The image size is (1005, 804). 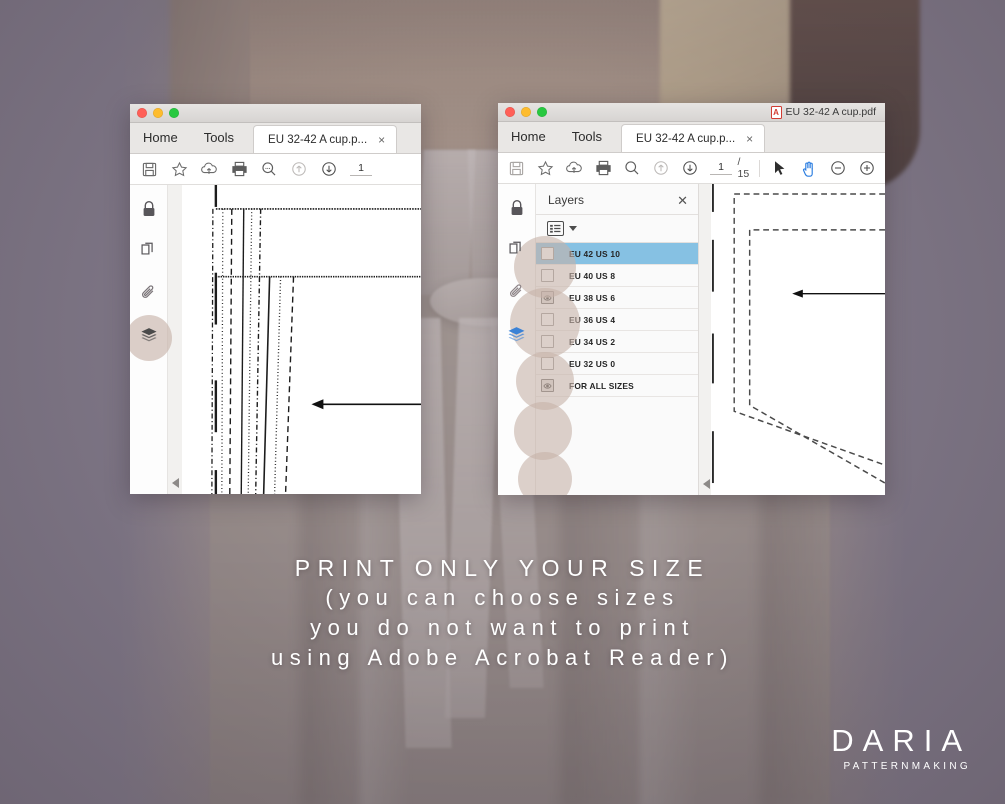 I want to click on window-filename-label: EU 32-42 A cup.pdf, so click(x=830, y=112).